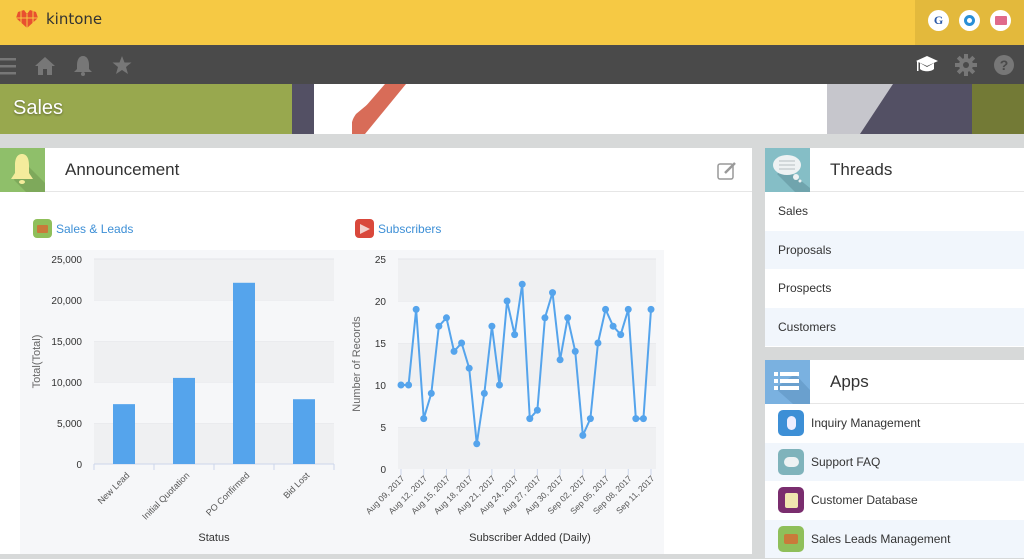 The width and height of the screenshot is (1024, 559). I want to click on garoon-button: G, so click(938, 20).